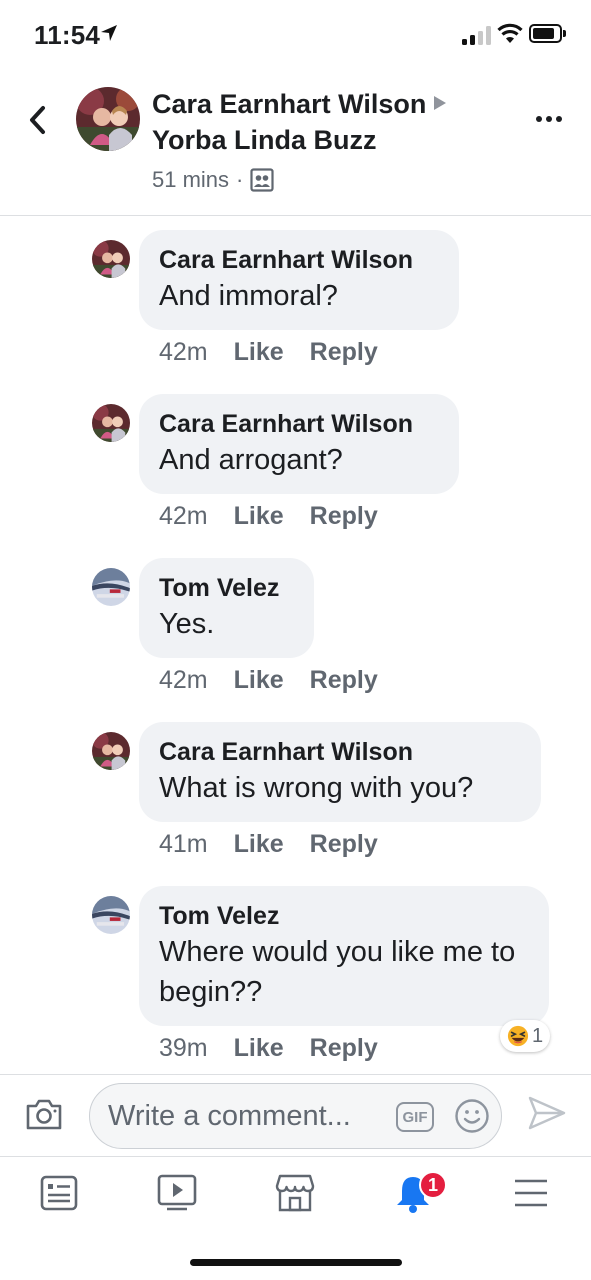  Describe the element at coordinates (248, 296) in the screenshot. I see `comment-text: And immoral?` at that location.